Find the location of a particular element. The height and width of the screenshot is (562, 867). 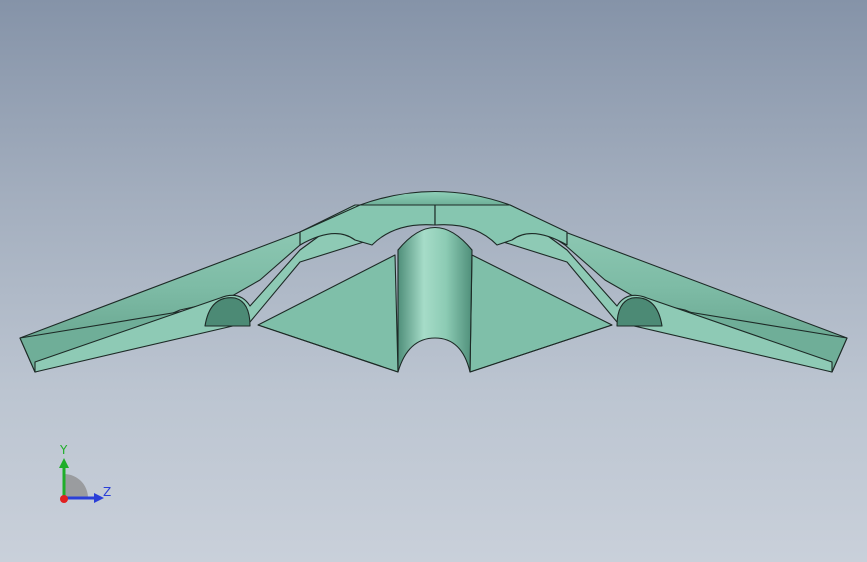

right-web-face is located at coordinates (541, 313).